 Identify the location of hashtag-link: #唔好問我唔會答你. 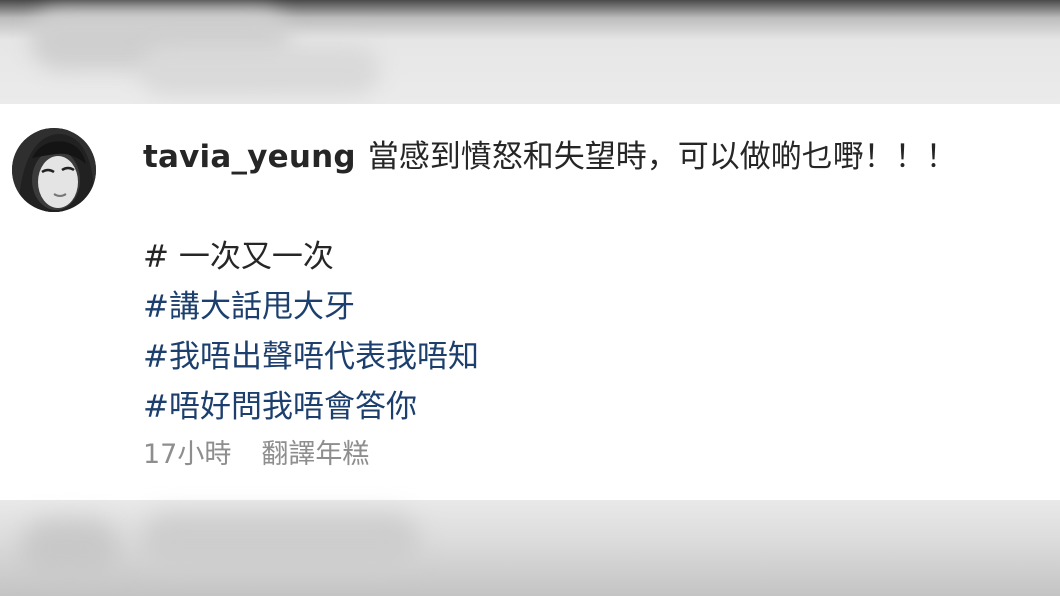
(311, 407).